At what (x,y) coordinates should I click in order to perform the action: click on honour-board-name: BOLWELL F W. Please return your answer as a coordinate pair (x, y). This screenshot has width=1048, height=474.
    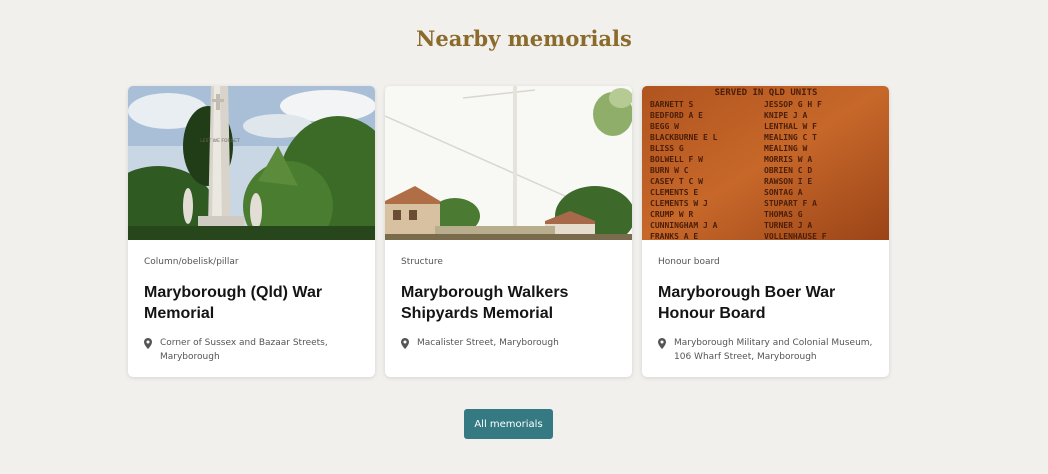
    Looking at the image, I should click on (676, 159).